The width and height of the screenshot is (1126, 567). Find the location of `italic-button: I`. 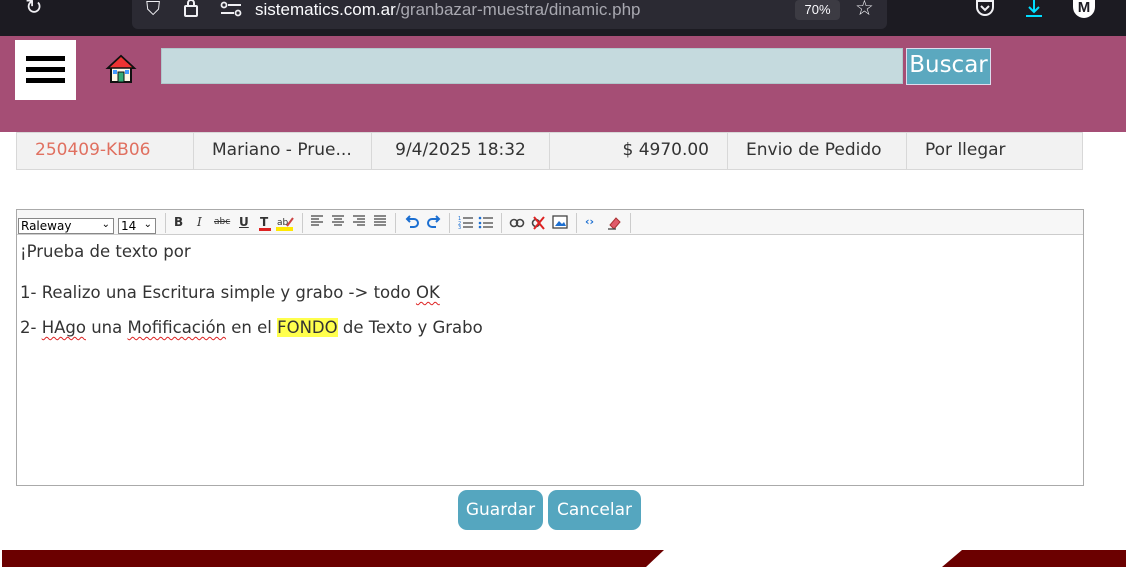

italic-button: I is located at coordinates (199, 222).